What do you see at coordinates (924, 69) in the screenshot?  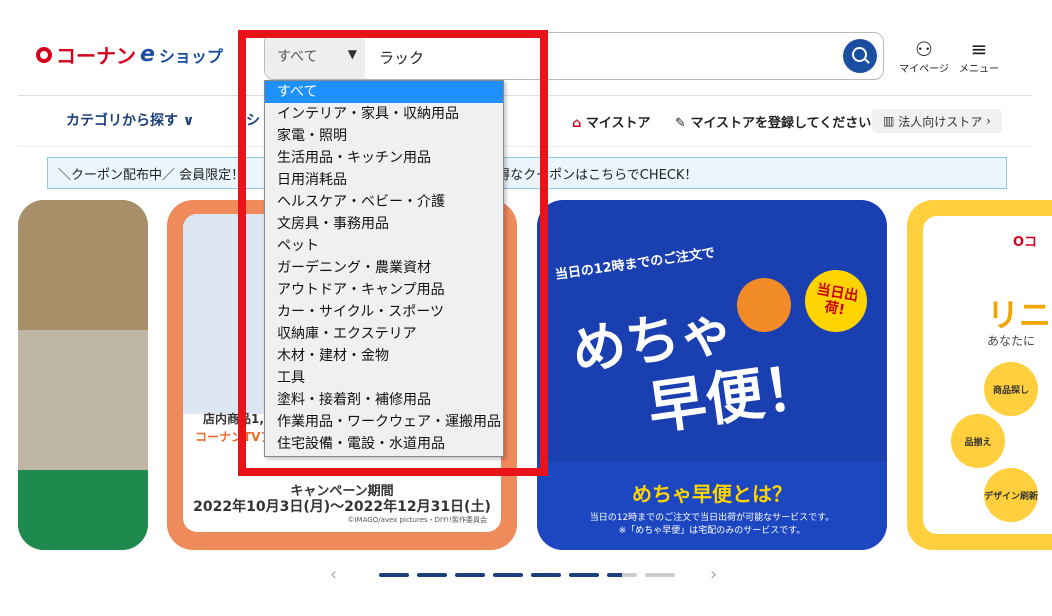 I see `mypage-label: マイページ` at bounding box center [924, 69].